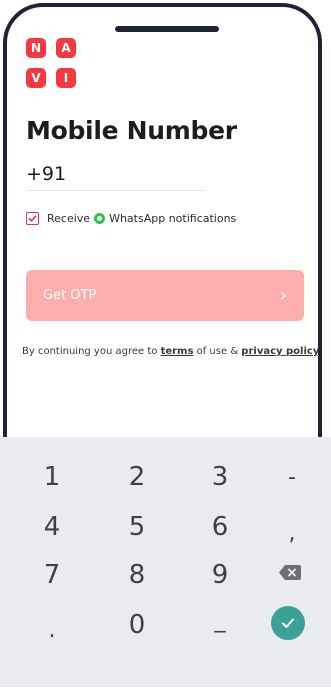 The height and width of the screenshot is (693, 331). I want to click on done-key, so click(288, 623).